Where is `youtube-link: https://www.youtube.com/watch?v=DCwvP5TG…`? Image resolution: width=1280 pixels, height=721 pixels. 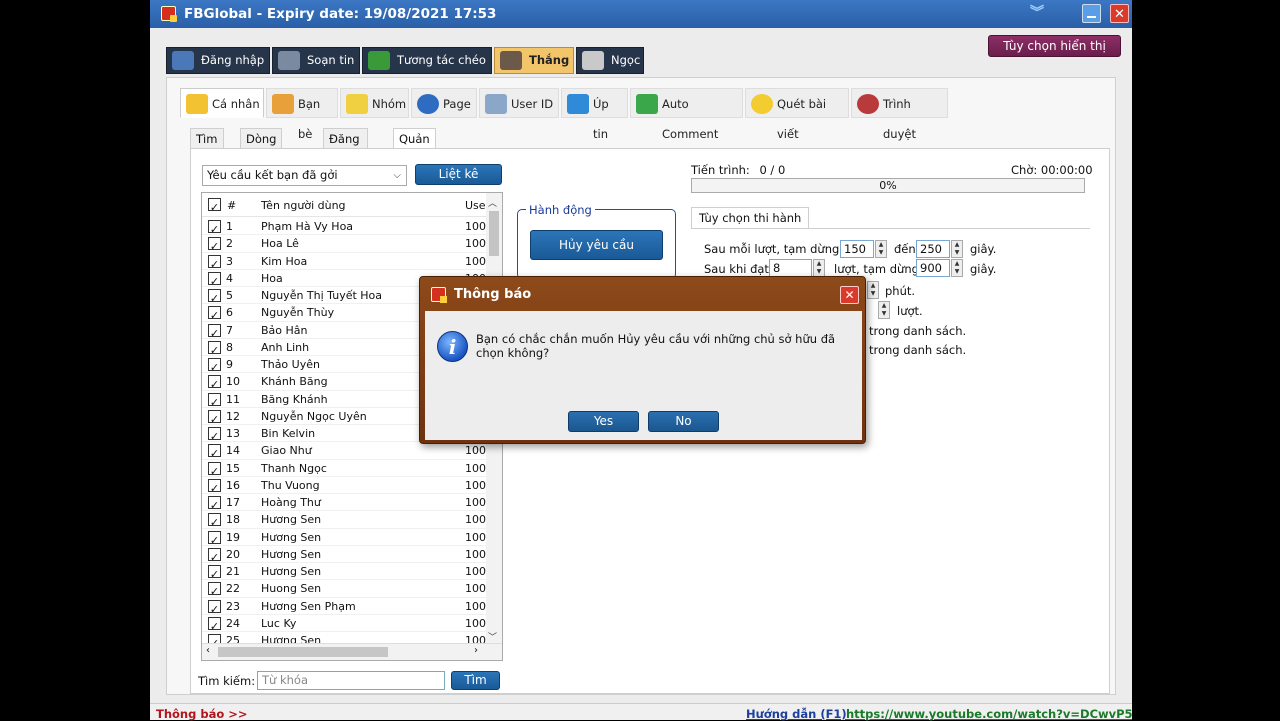
youtube-link: https://www.youtube.com/watch?v=DCwvP5TG… is located at coordinates (989, 714).